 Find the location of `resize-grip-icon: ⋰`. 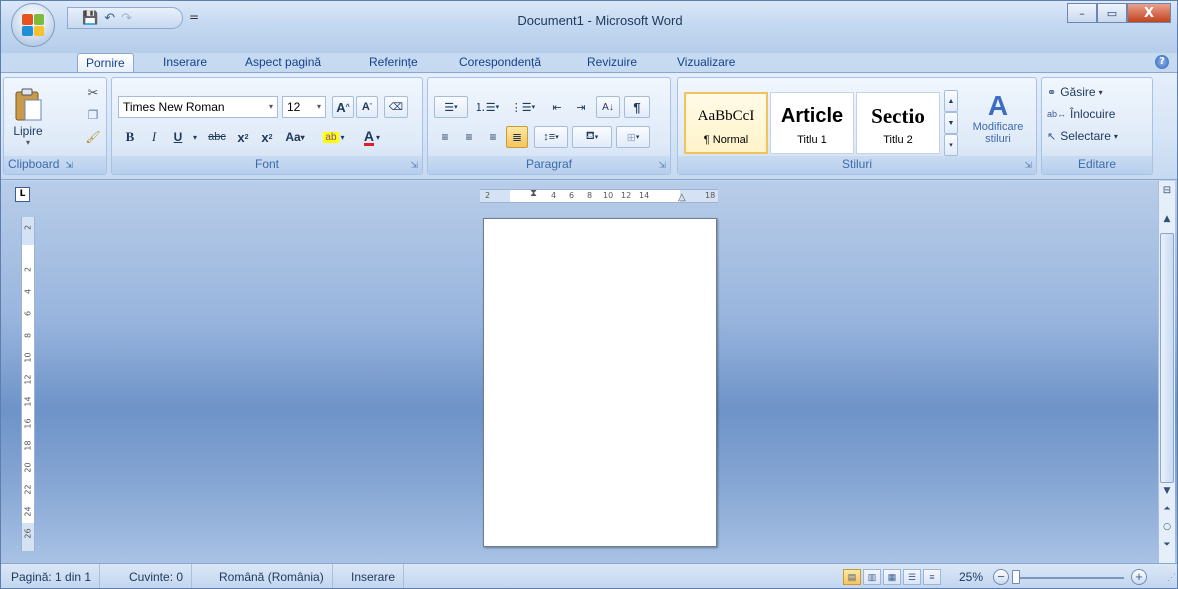

resize-grip-icon: ⋰ is located at coordinates (1171, 577).